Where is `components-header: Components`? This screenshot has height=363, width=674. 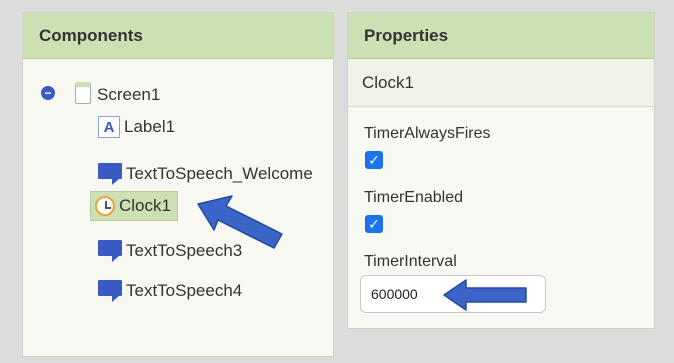 components-header: Components is located at coordinates (178, 36).